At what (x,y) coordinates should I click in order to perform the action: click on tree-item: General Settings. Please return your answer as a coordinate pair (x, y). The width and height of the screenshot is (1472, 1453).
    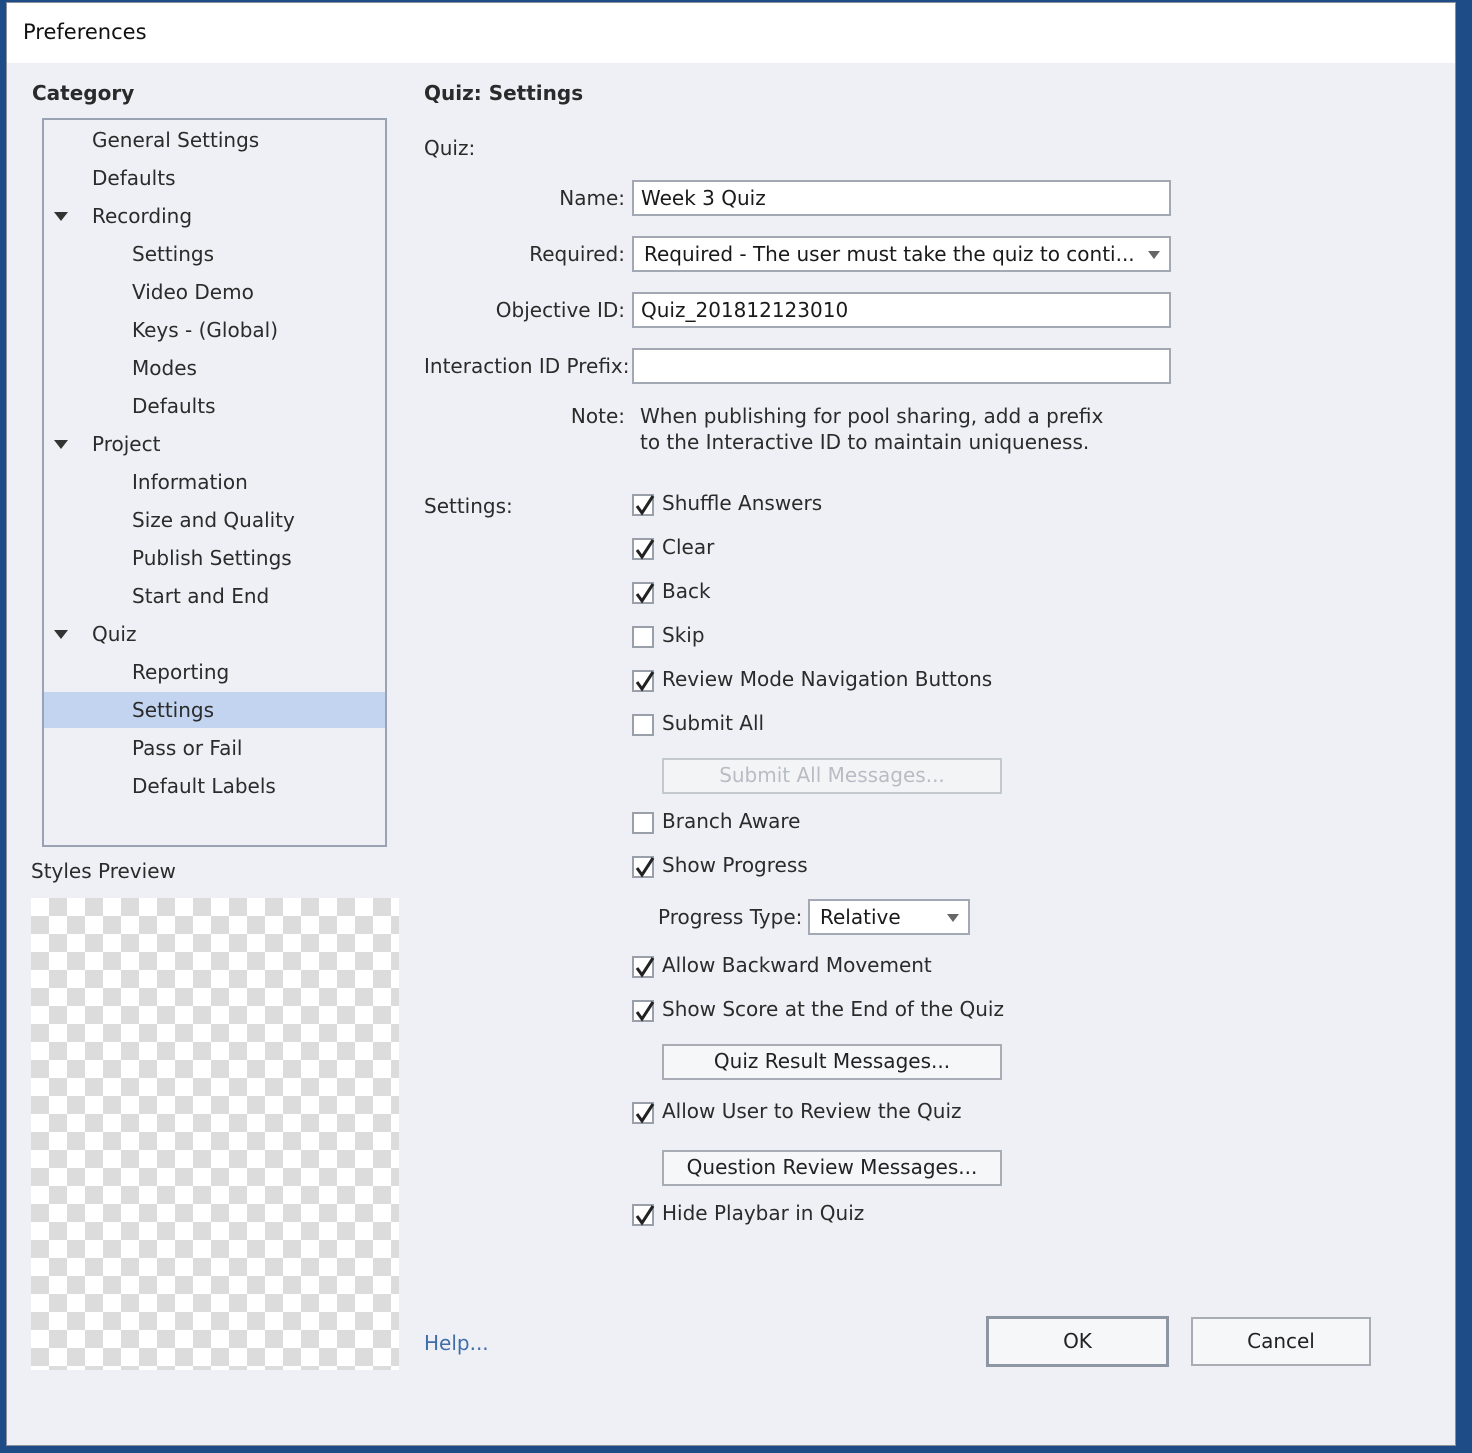
    Looking at the image, I should click on (214, 140).